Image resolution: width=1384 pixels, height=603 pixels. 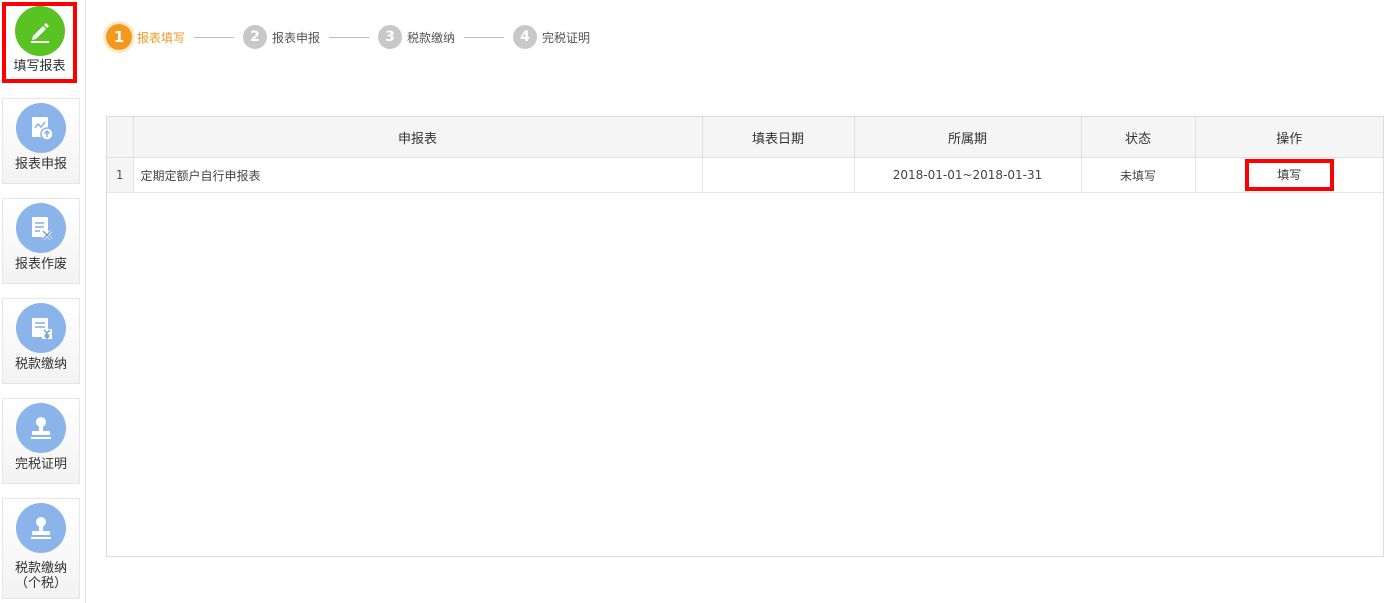 I want to click on step-label: 报表申报, so click(x=296, y=37).